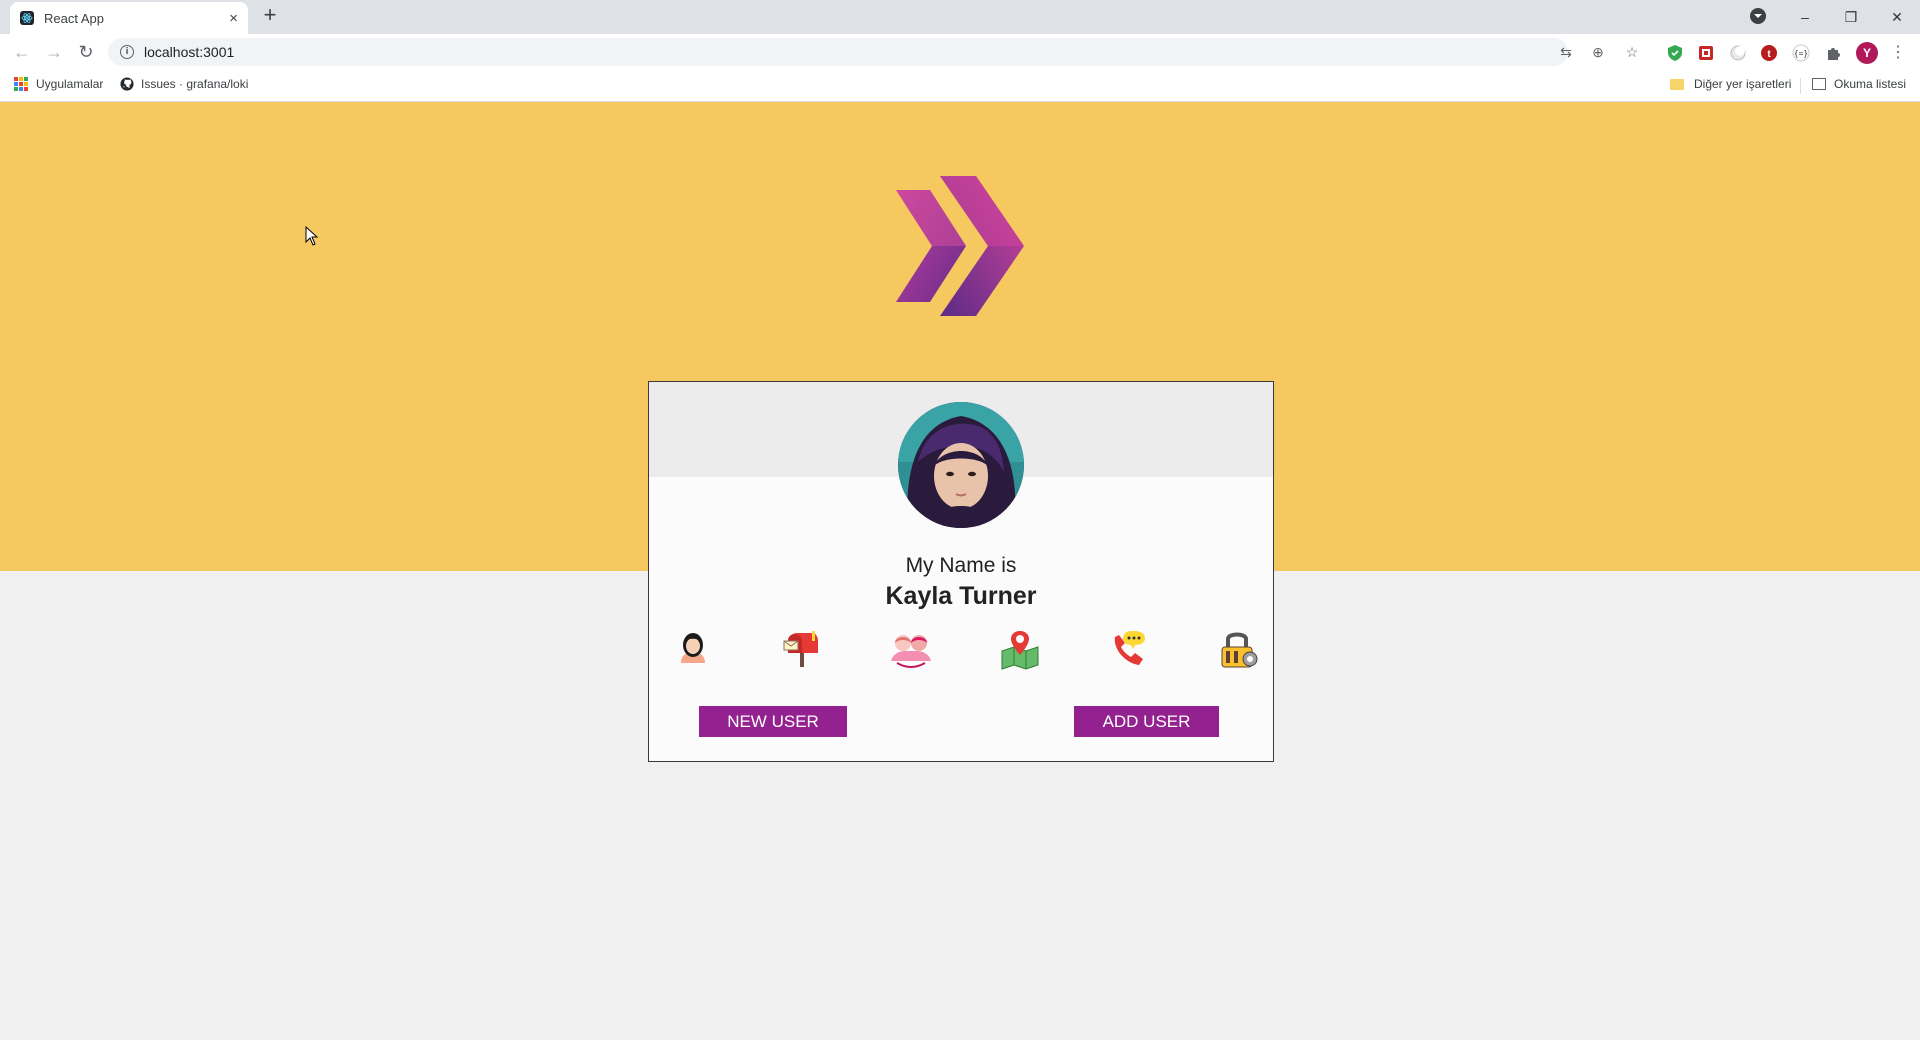 This screenshot has width=1920, height=1040. I want to click on bookmark-star-icon: ☆, so click(1632, 52).